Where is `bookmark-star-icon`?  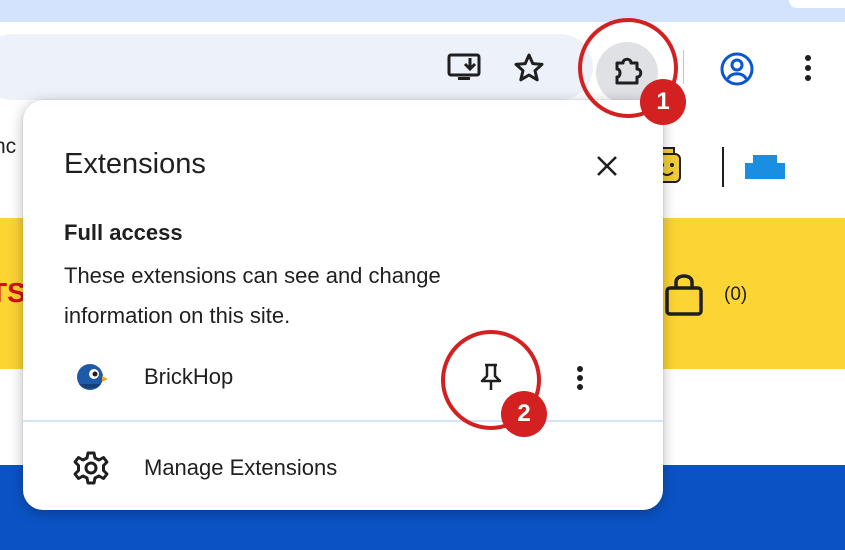 bookmark-star-icon is located at coordinates (529, 68).